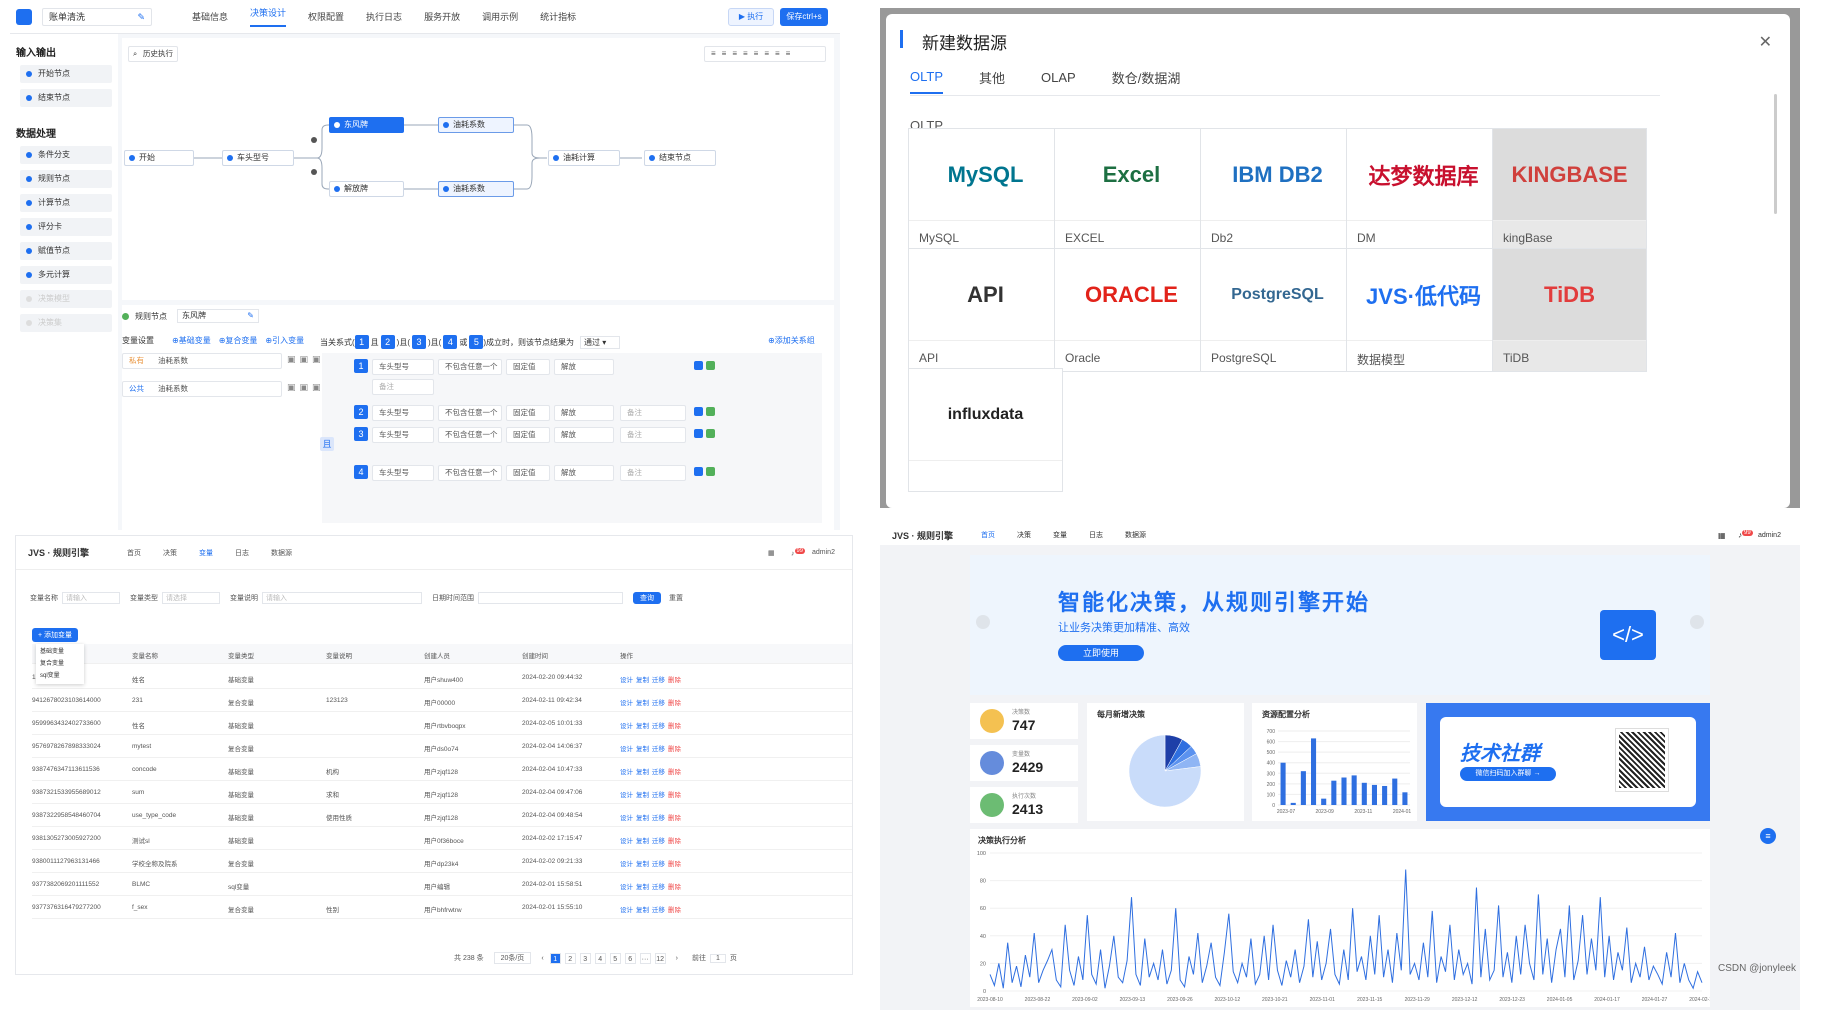 The image size is (1825, 1025). I want to click on datasource-card-mysql: MySQL MySQL, so click(985, 190).